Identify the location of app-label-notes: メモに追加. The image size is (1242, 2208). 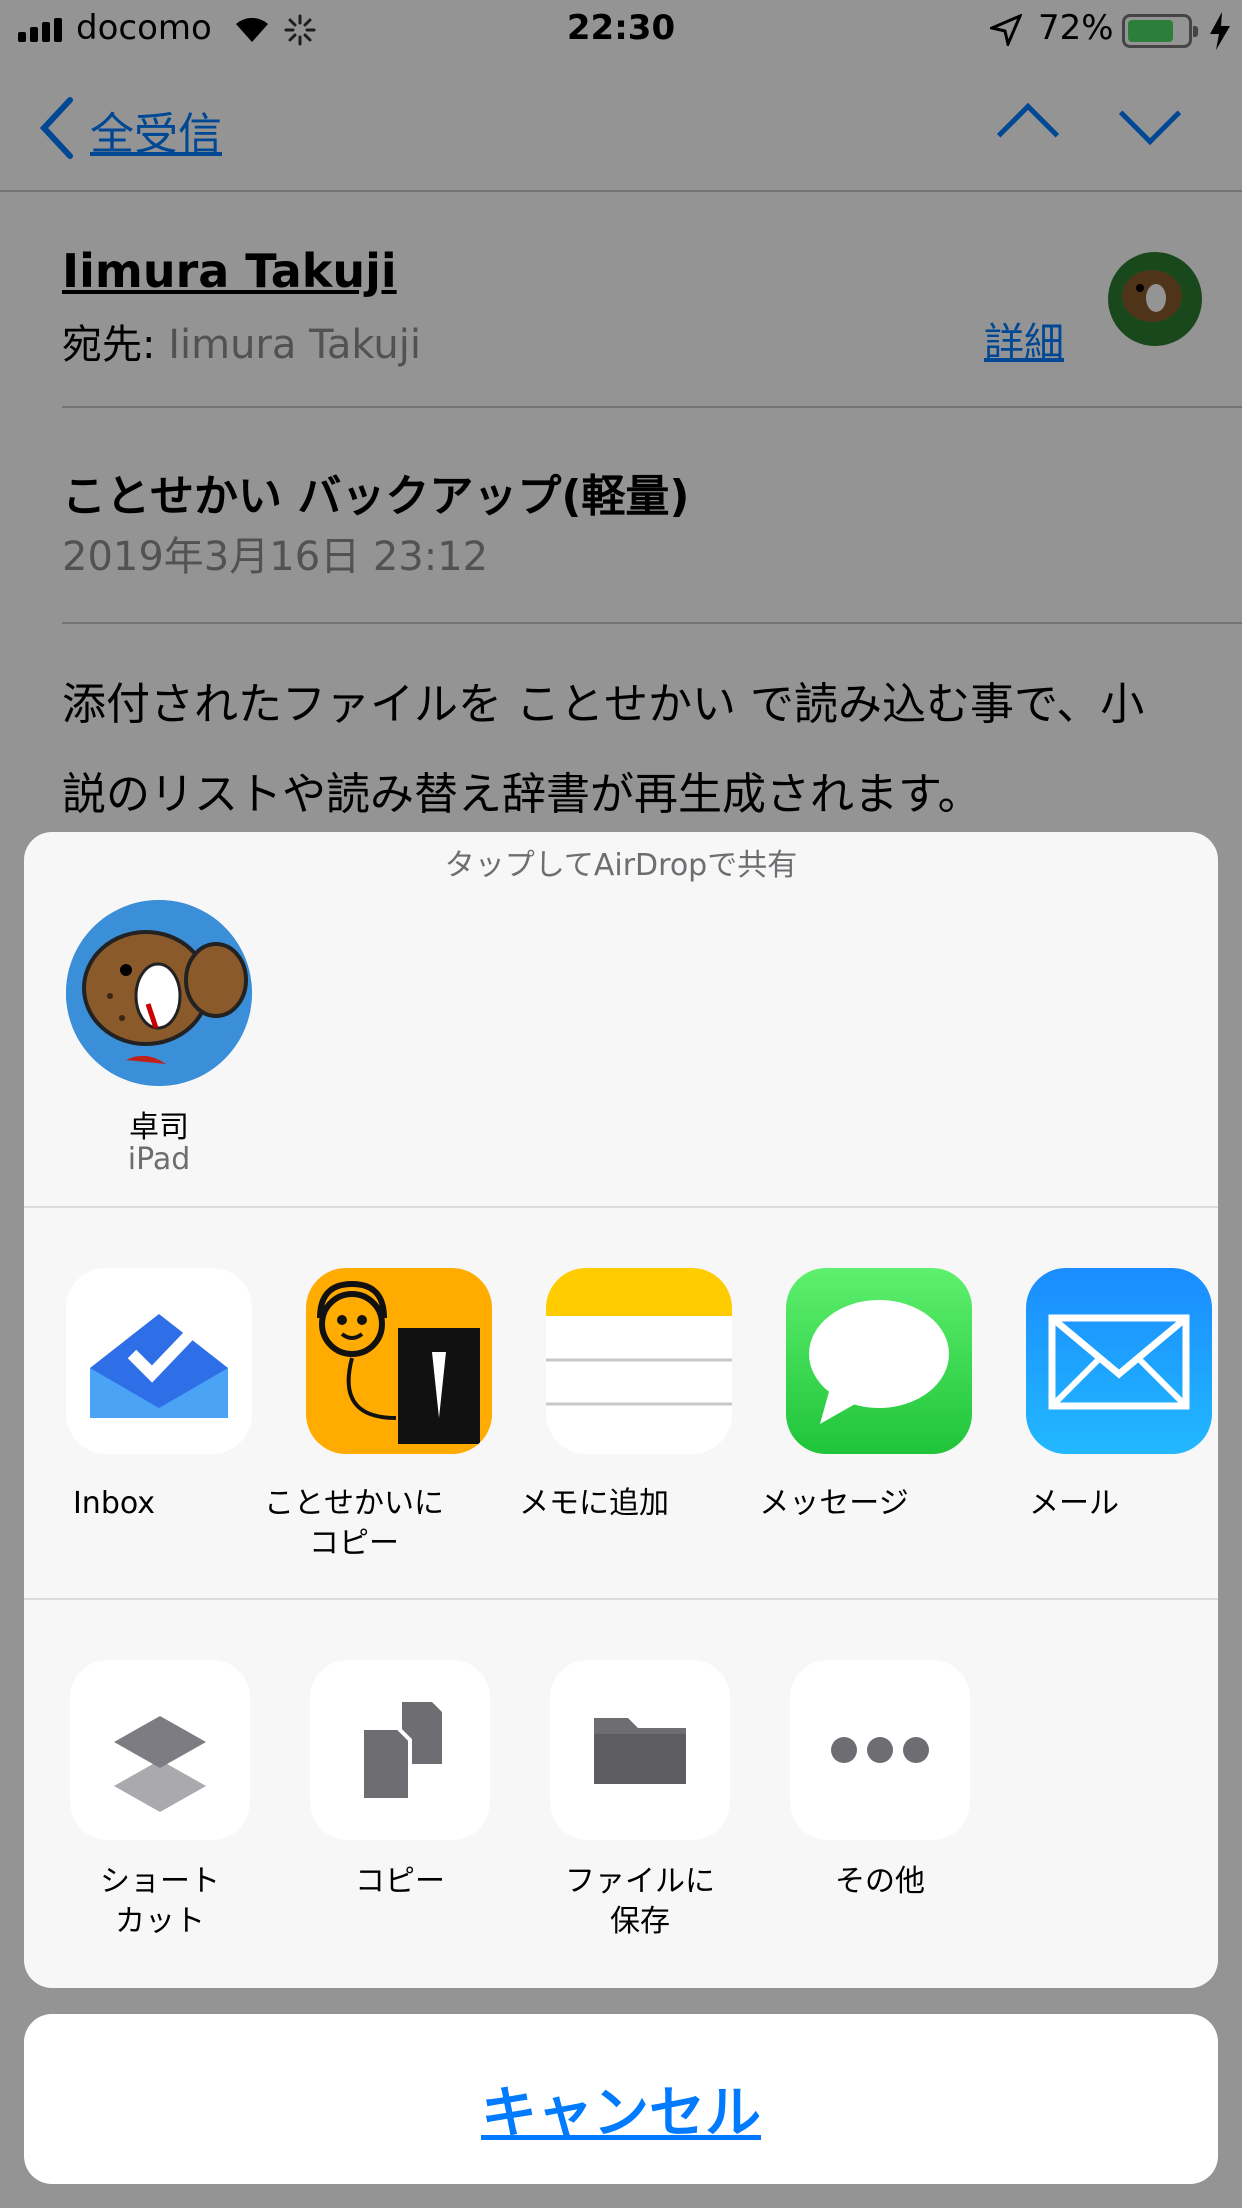
(594, 1503).